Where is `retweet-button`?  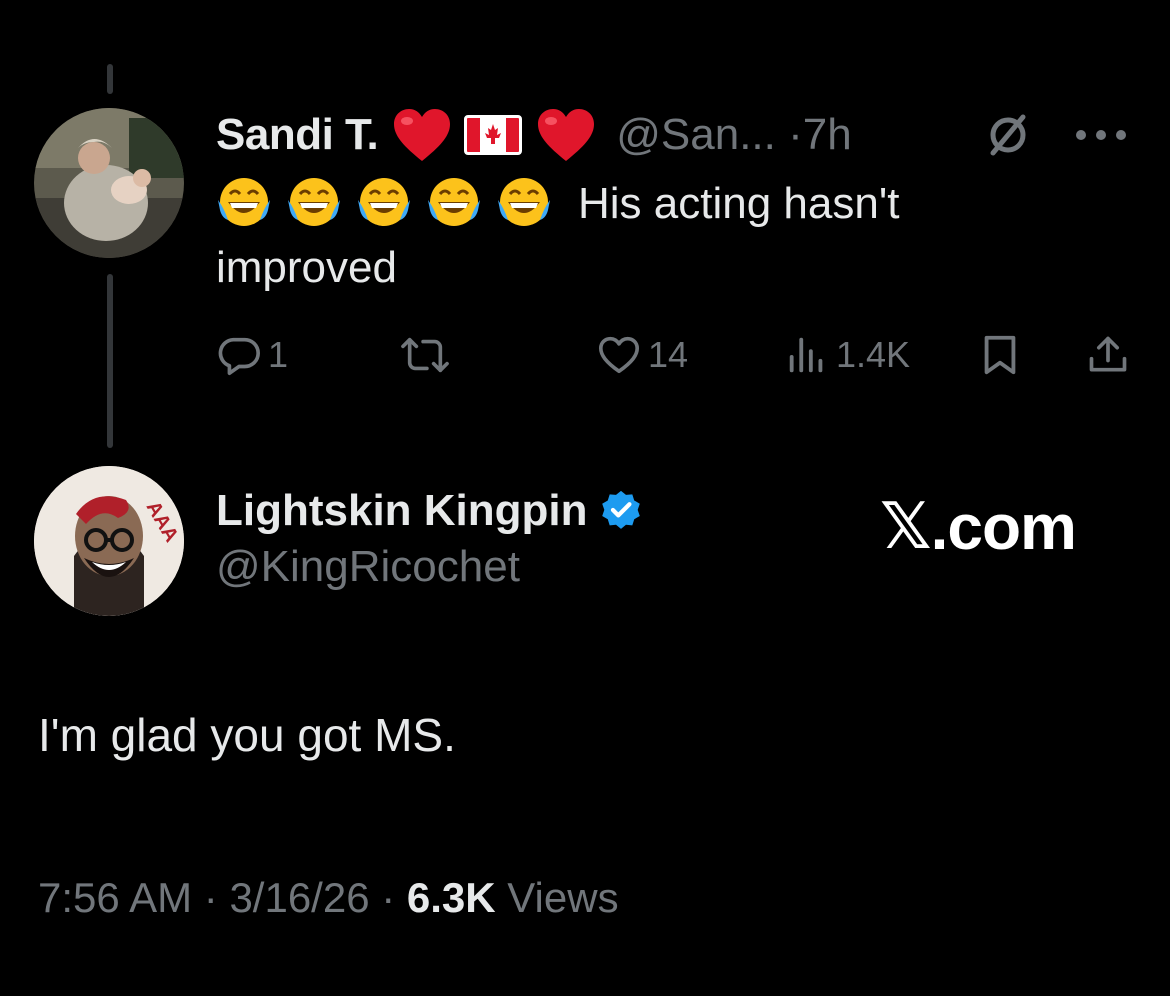
retweet-button is located at coordinates (428, 355).